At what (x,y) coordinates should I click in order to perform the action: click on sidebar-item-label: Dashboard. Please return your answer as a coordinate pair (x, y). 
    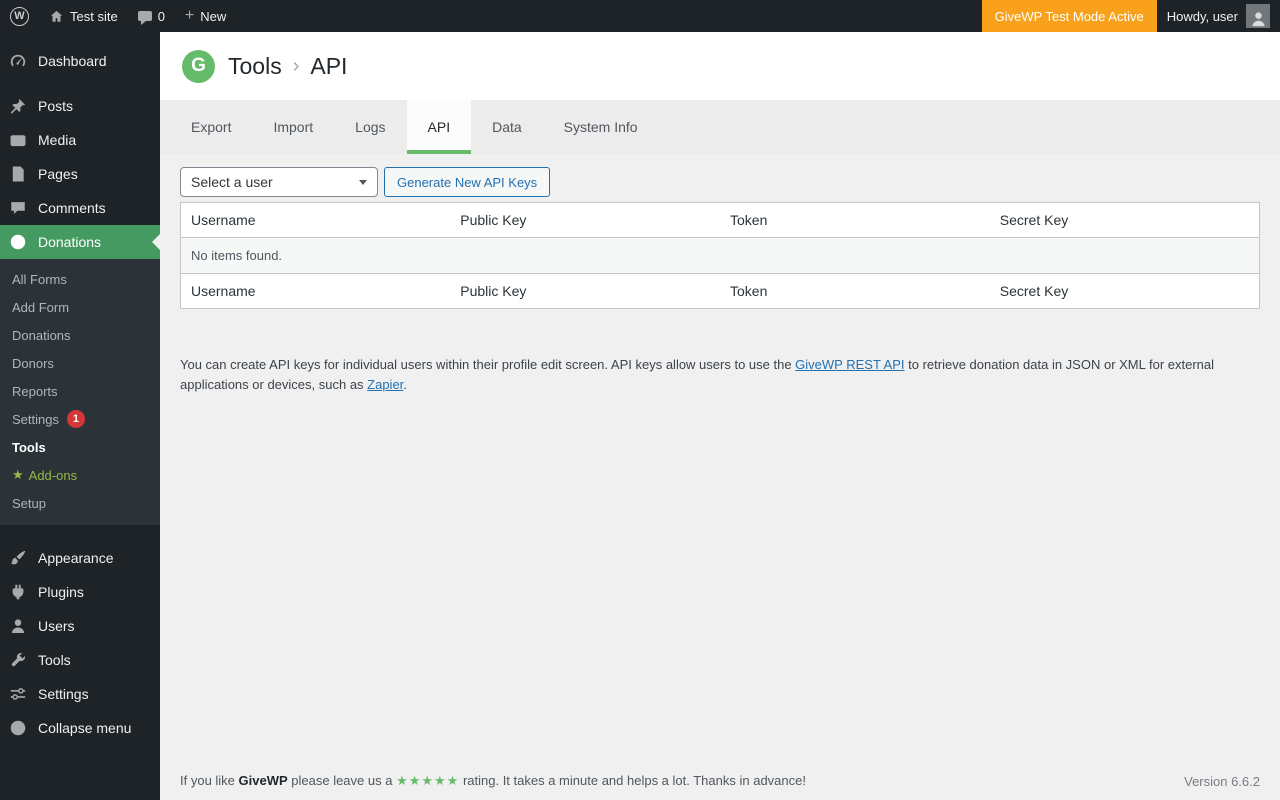
    Looking at the image, I should click on (72, 61).